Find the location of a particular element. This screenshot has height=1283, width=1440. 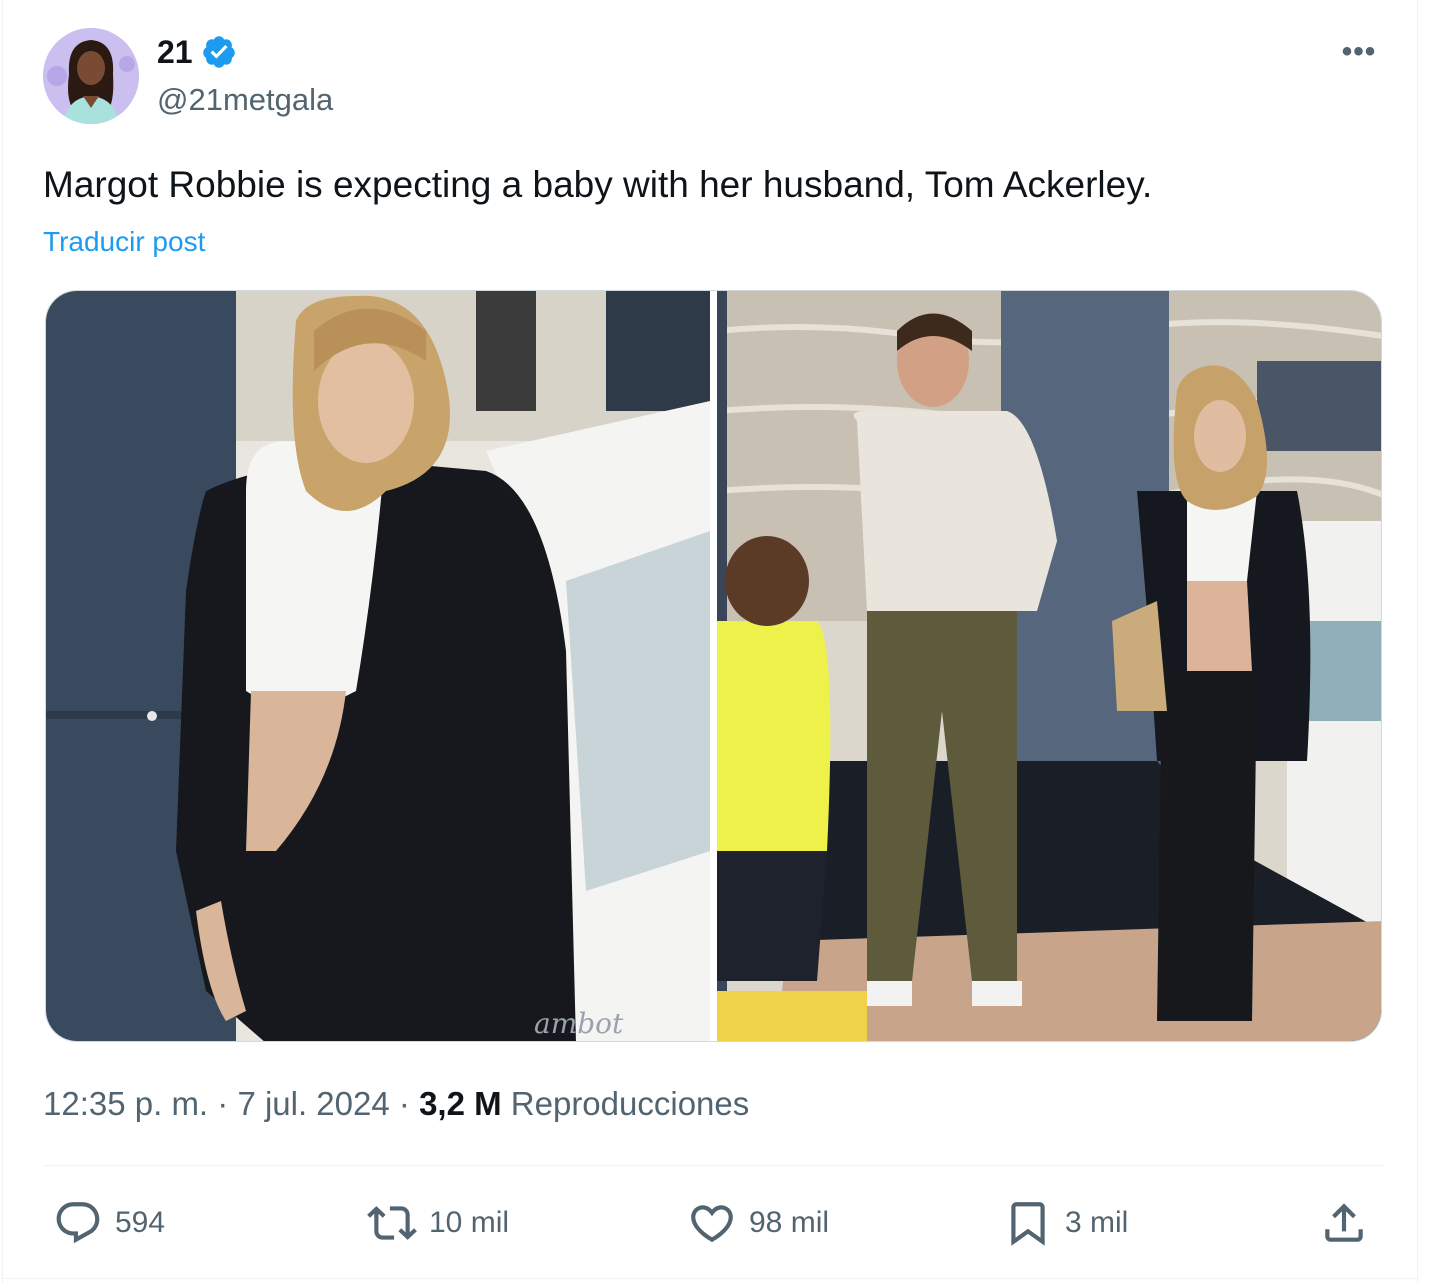

like-button: 98 mil is located at coordinates (758, 1223).